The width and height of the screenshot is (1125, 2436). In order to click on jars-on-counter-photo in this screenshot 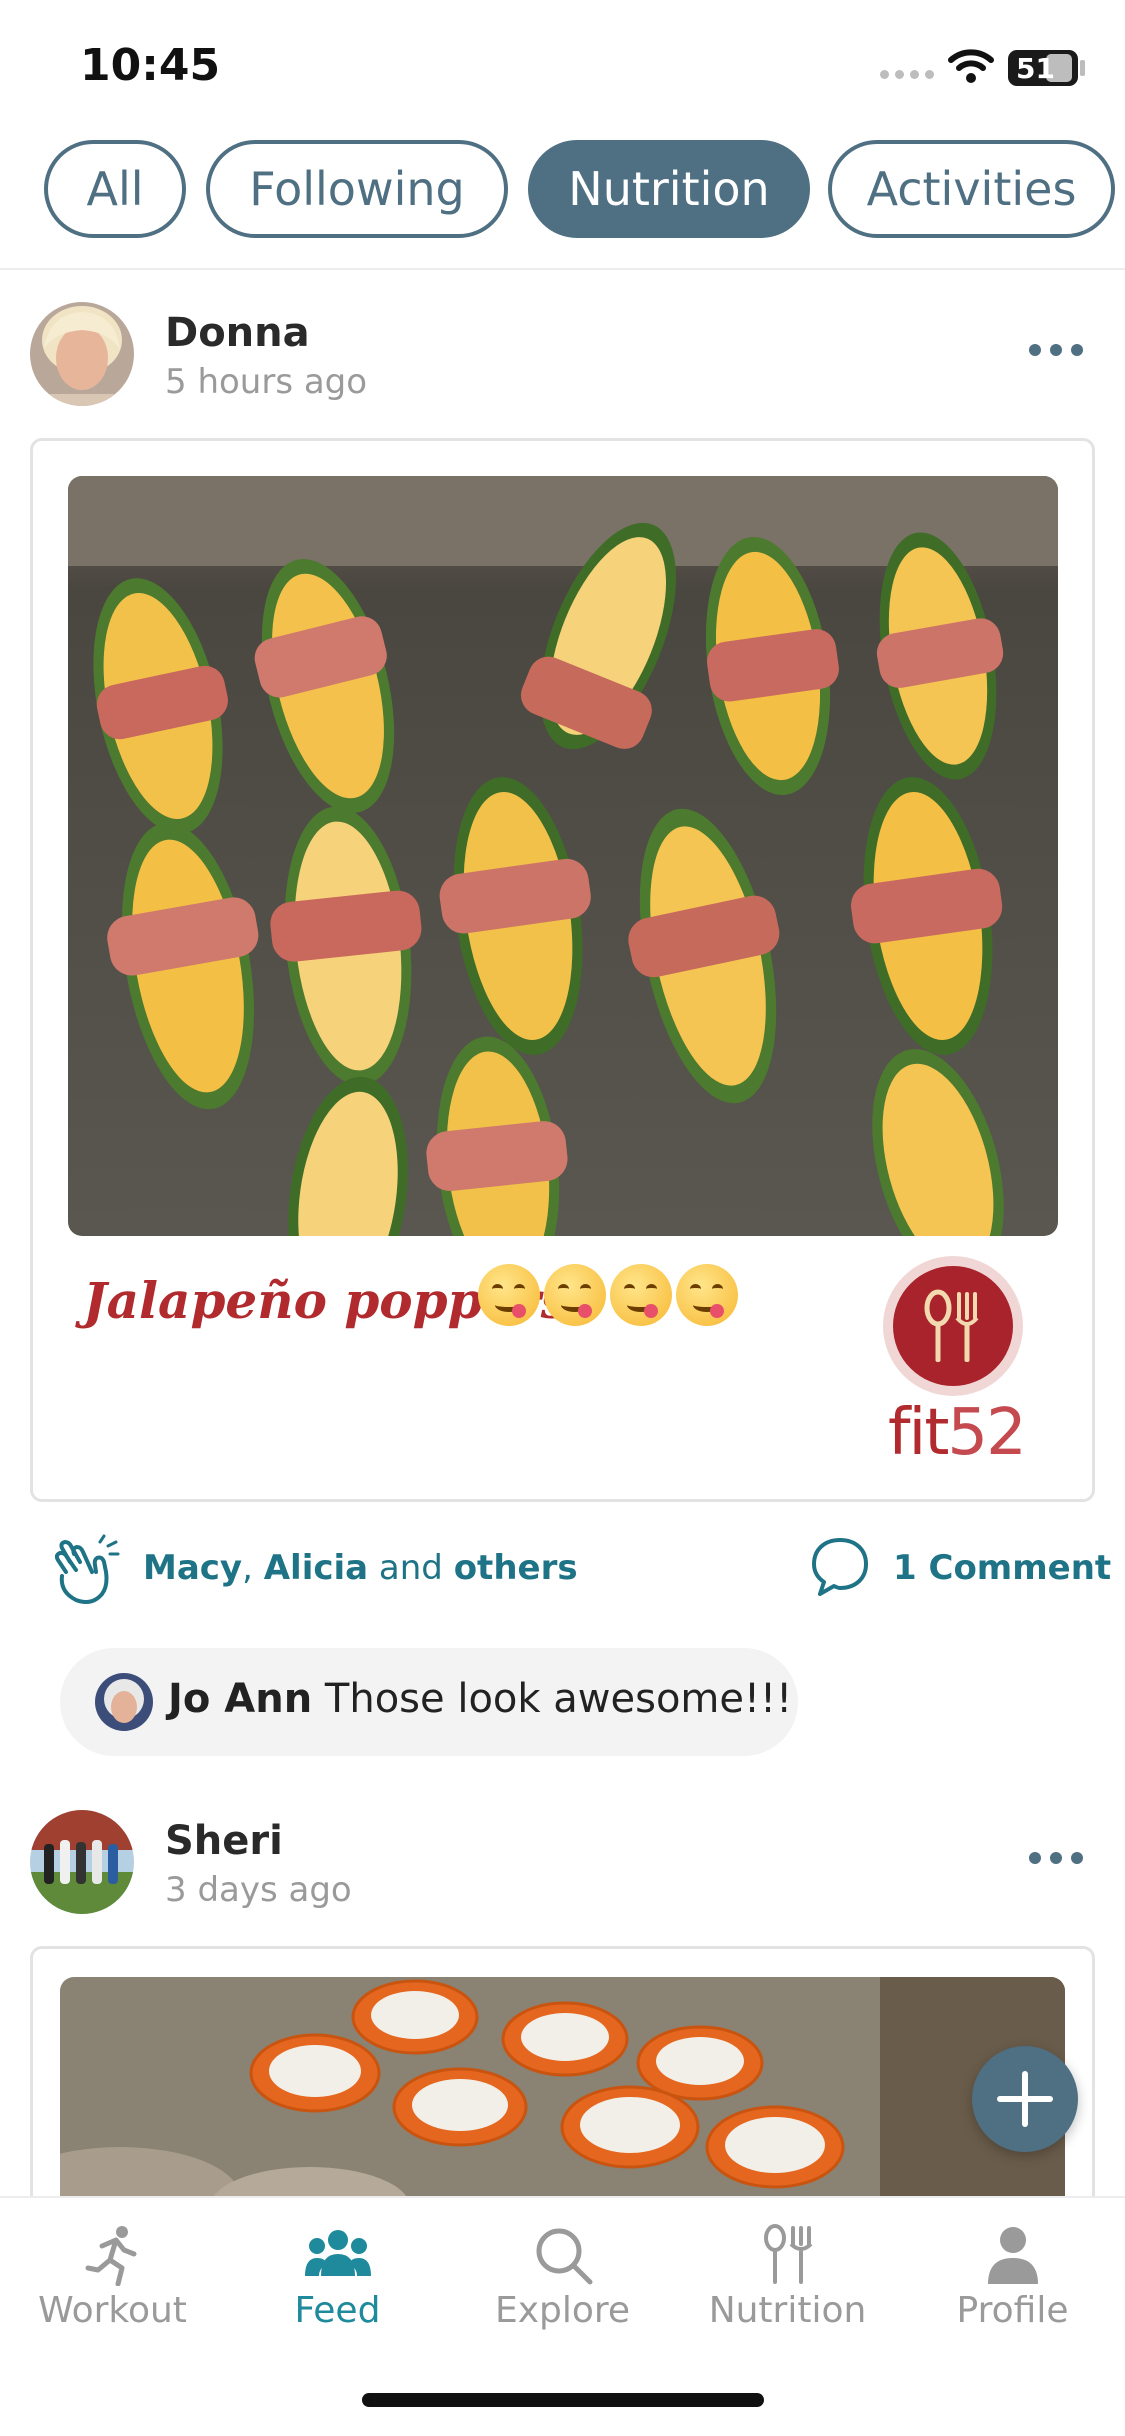, I will do `click(562, 2090)`.